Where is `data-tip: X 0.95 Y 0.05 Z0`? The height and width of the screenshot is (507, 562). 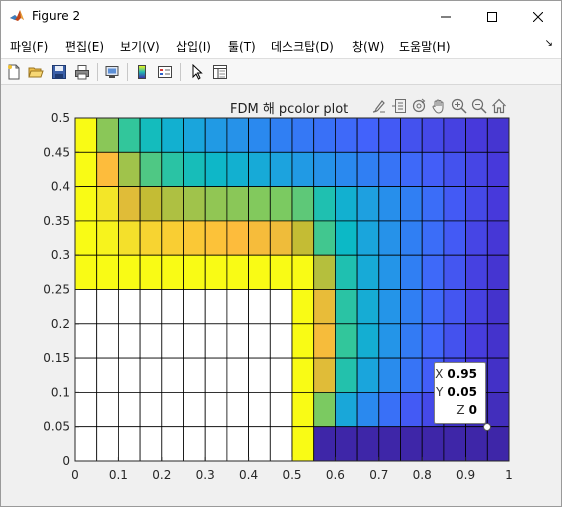 data-tip: X 0.95 Y 0.05 Z0 is located at coordinates (460, 393).